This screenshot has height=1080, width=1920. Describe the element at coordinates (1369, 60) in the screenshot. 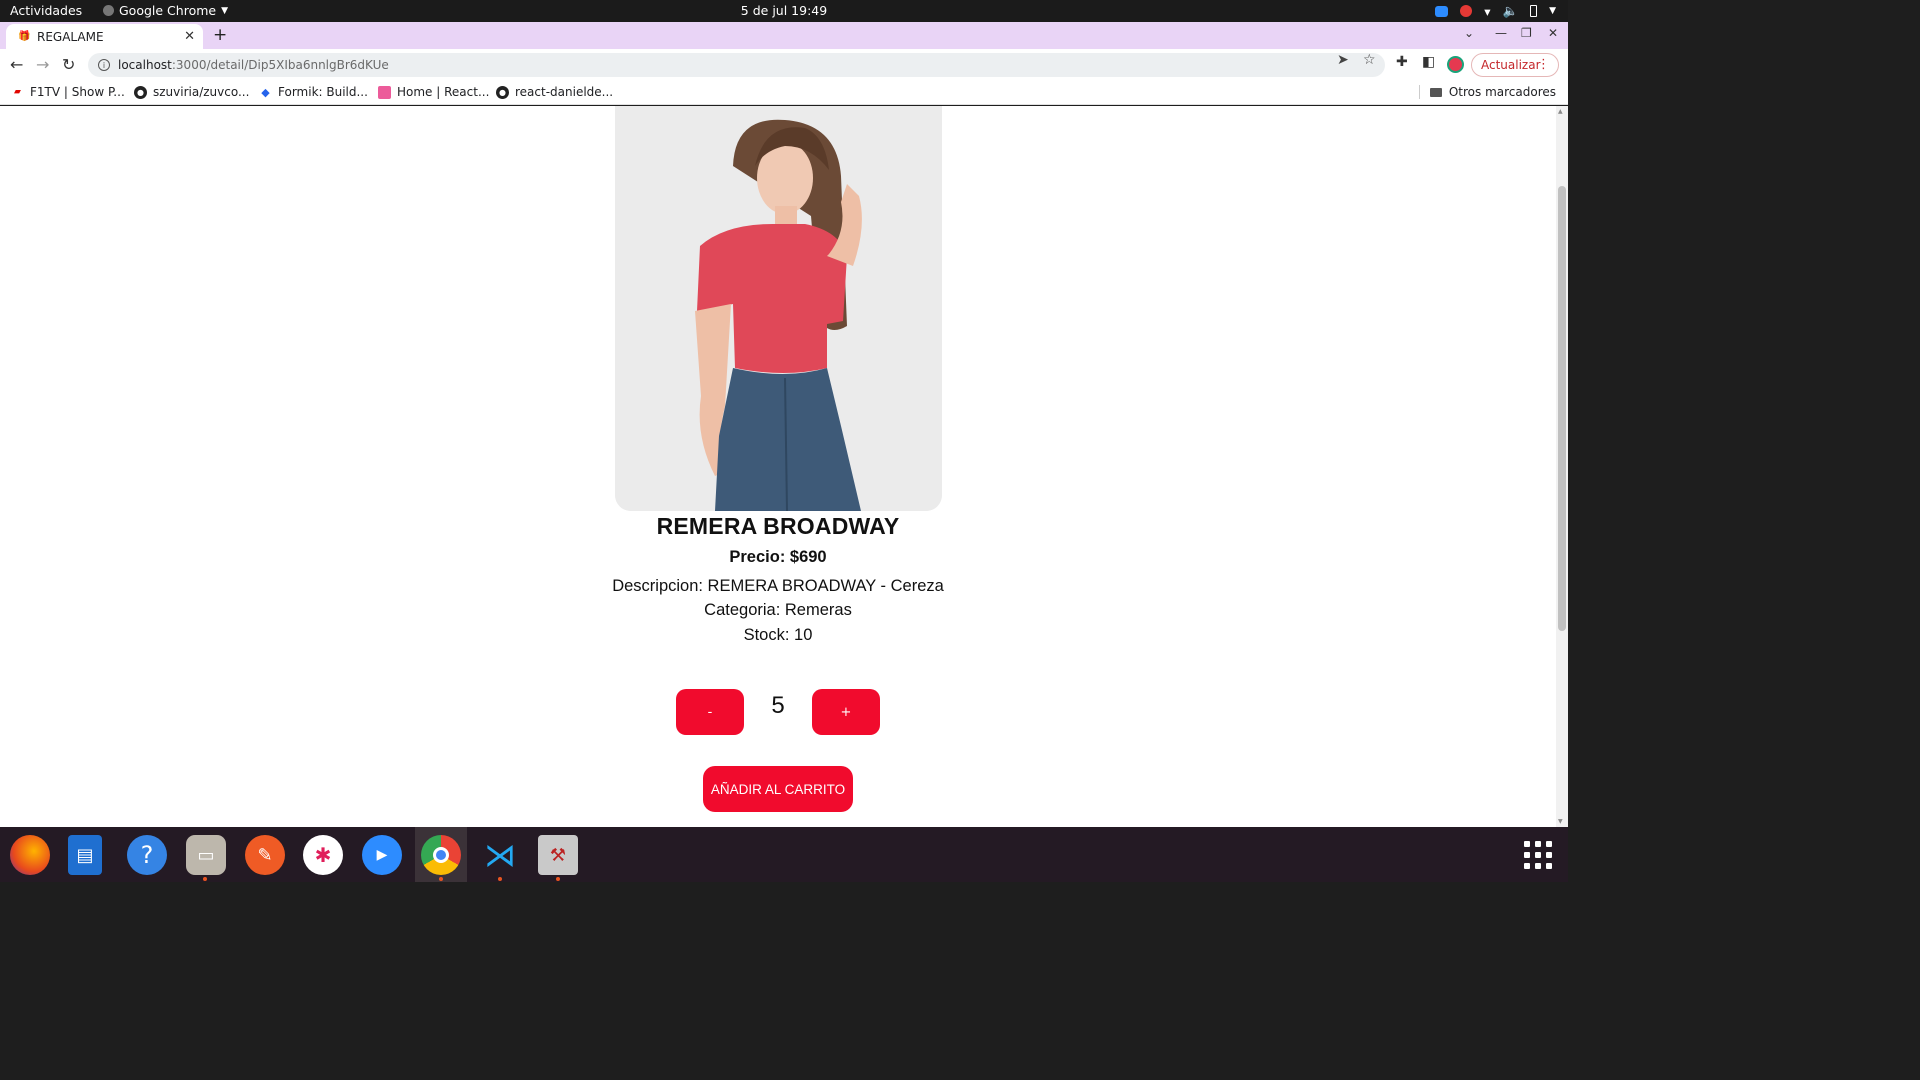

I see `star-icon: ☆` at that location.